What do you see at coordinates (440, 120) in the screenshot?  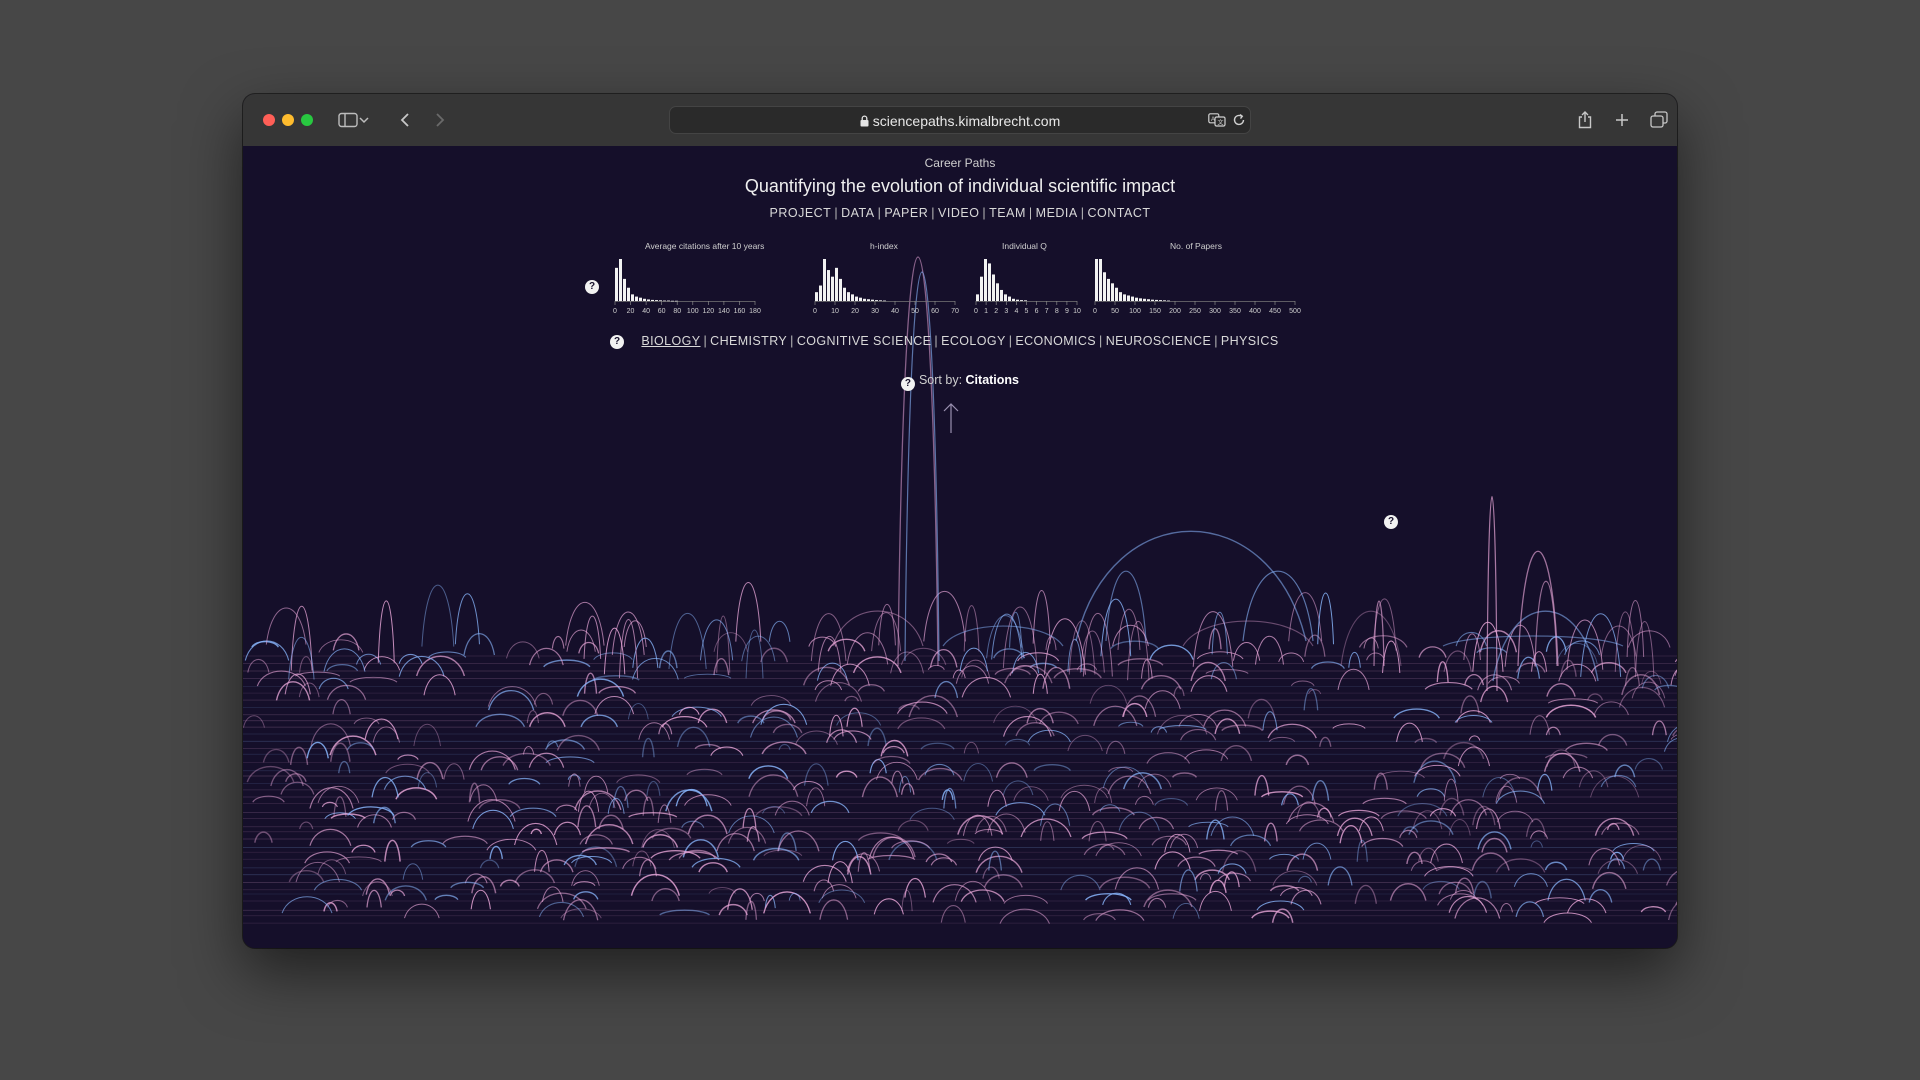 I see `forward-icon` at bounding box center [440, 120].